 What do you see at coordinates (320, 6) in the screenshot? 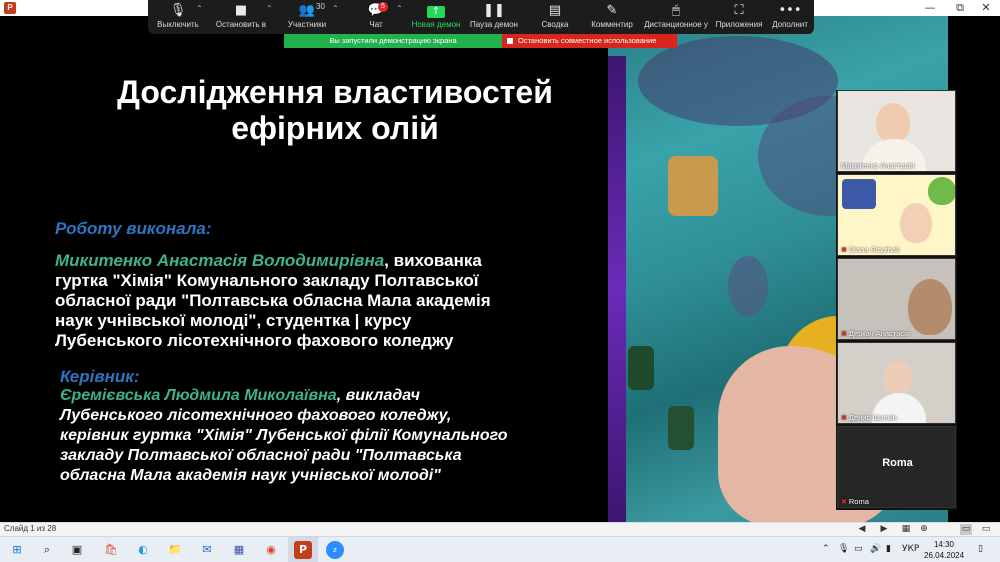
I see `participants-count: 30` at bounding box center [320, 6].